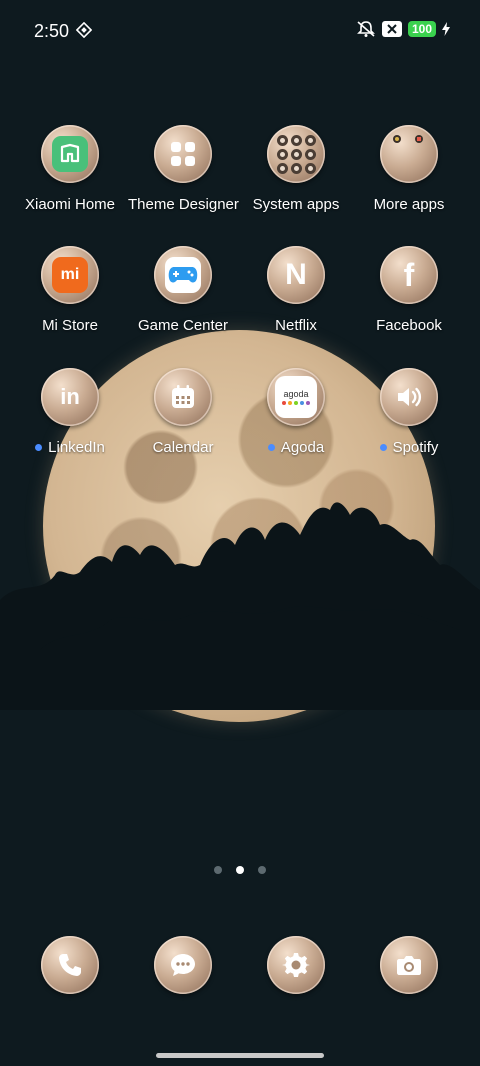 Image resolution: width=480 pixels, height=1066 pixels. I want to click on app-spotify: Spotify, so click(409, 412).